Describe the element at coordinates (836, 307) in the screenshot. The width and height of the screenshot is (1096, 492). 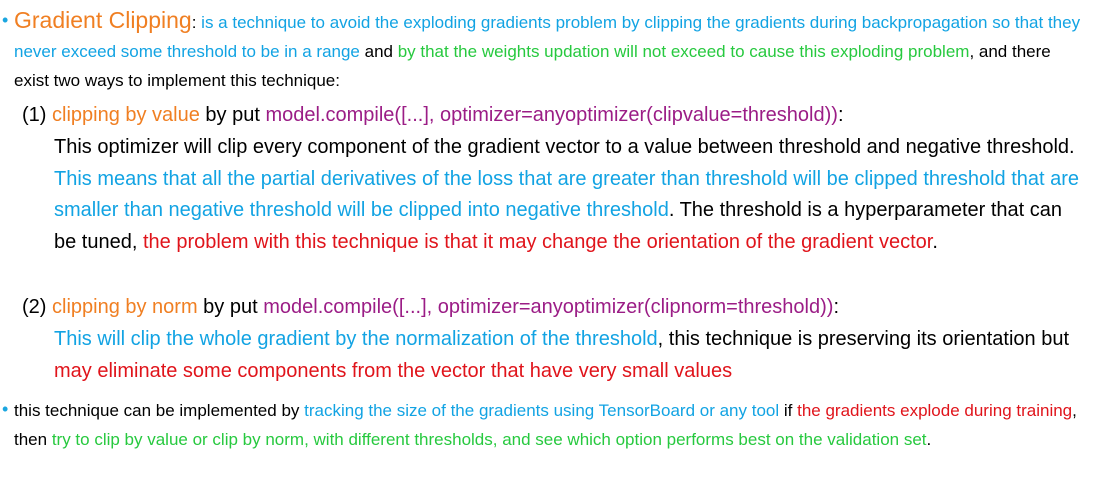
I see `item2-colon: :` at that location.